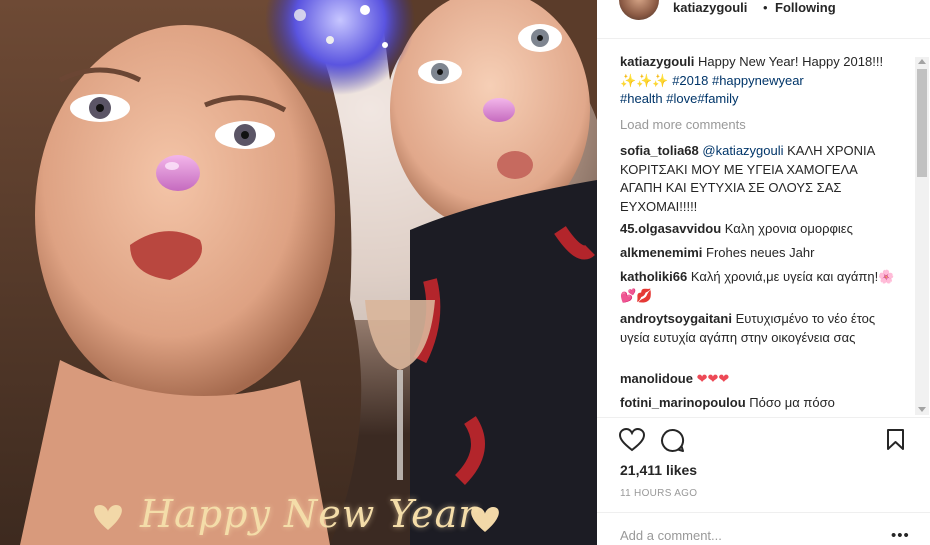  What do you see at coordinates (690, 80) in the screenshot?
I see `hashtag-2018: #2018` at bounding box center [690, 80].